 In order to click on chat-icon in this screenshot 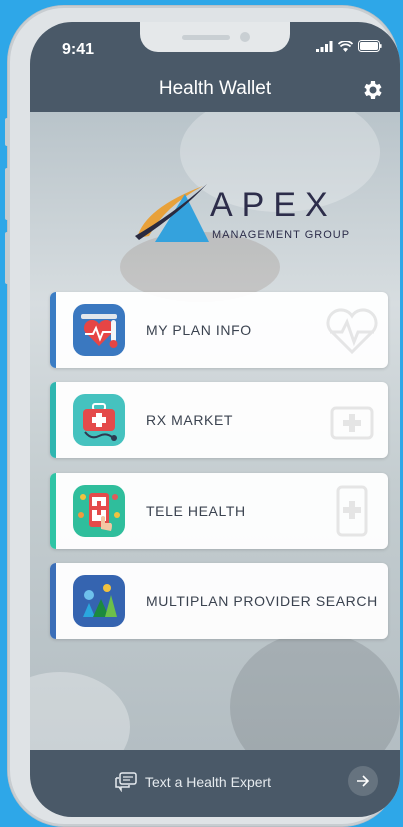, I will do `click(126, 782)`.